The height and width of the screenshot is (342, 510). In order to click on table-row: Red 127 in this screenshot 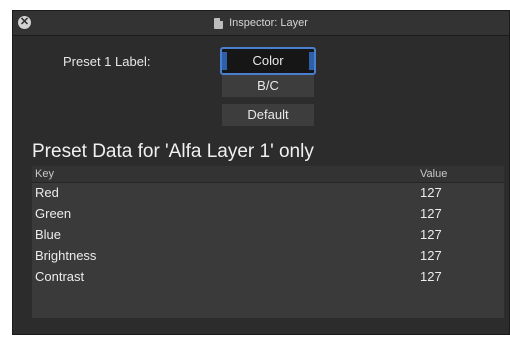, I will do `click(268, 193)`.